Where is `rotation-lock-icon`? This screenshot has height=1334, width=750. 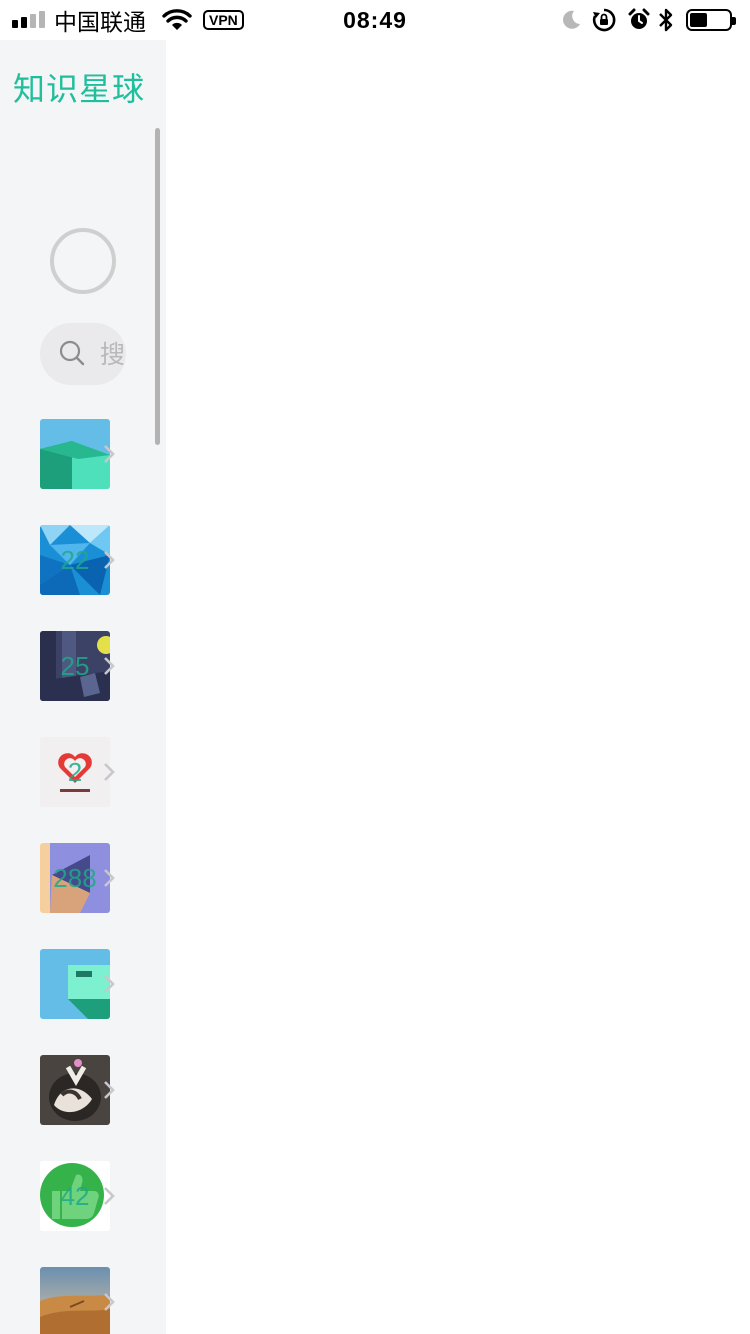
rotation-lock-icon is located at coordinates (604, 20).